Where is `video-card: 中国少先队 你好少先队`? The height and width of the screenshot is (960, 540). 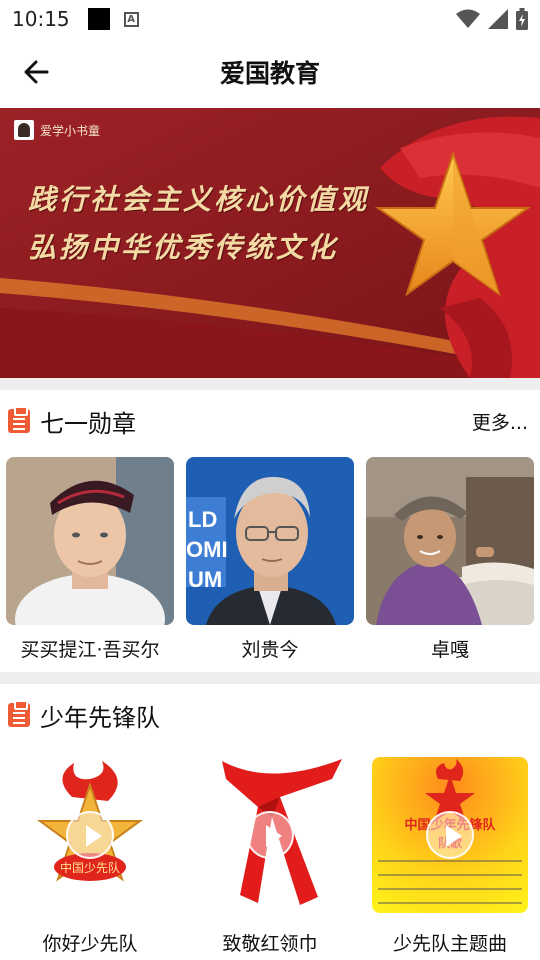 video-card: 中国少先队 你好少先队 is located at coordinates (90, 856).